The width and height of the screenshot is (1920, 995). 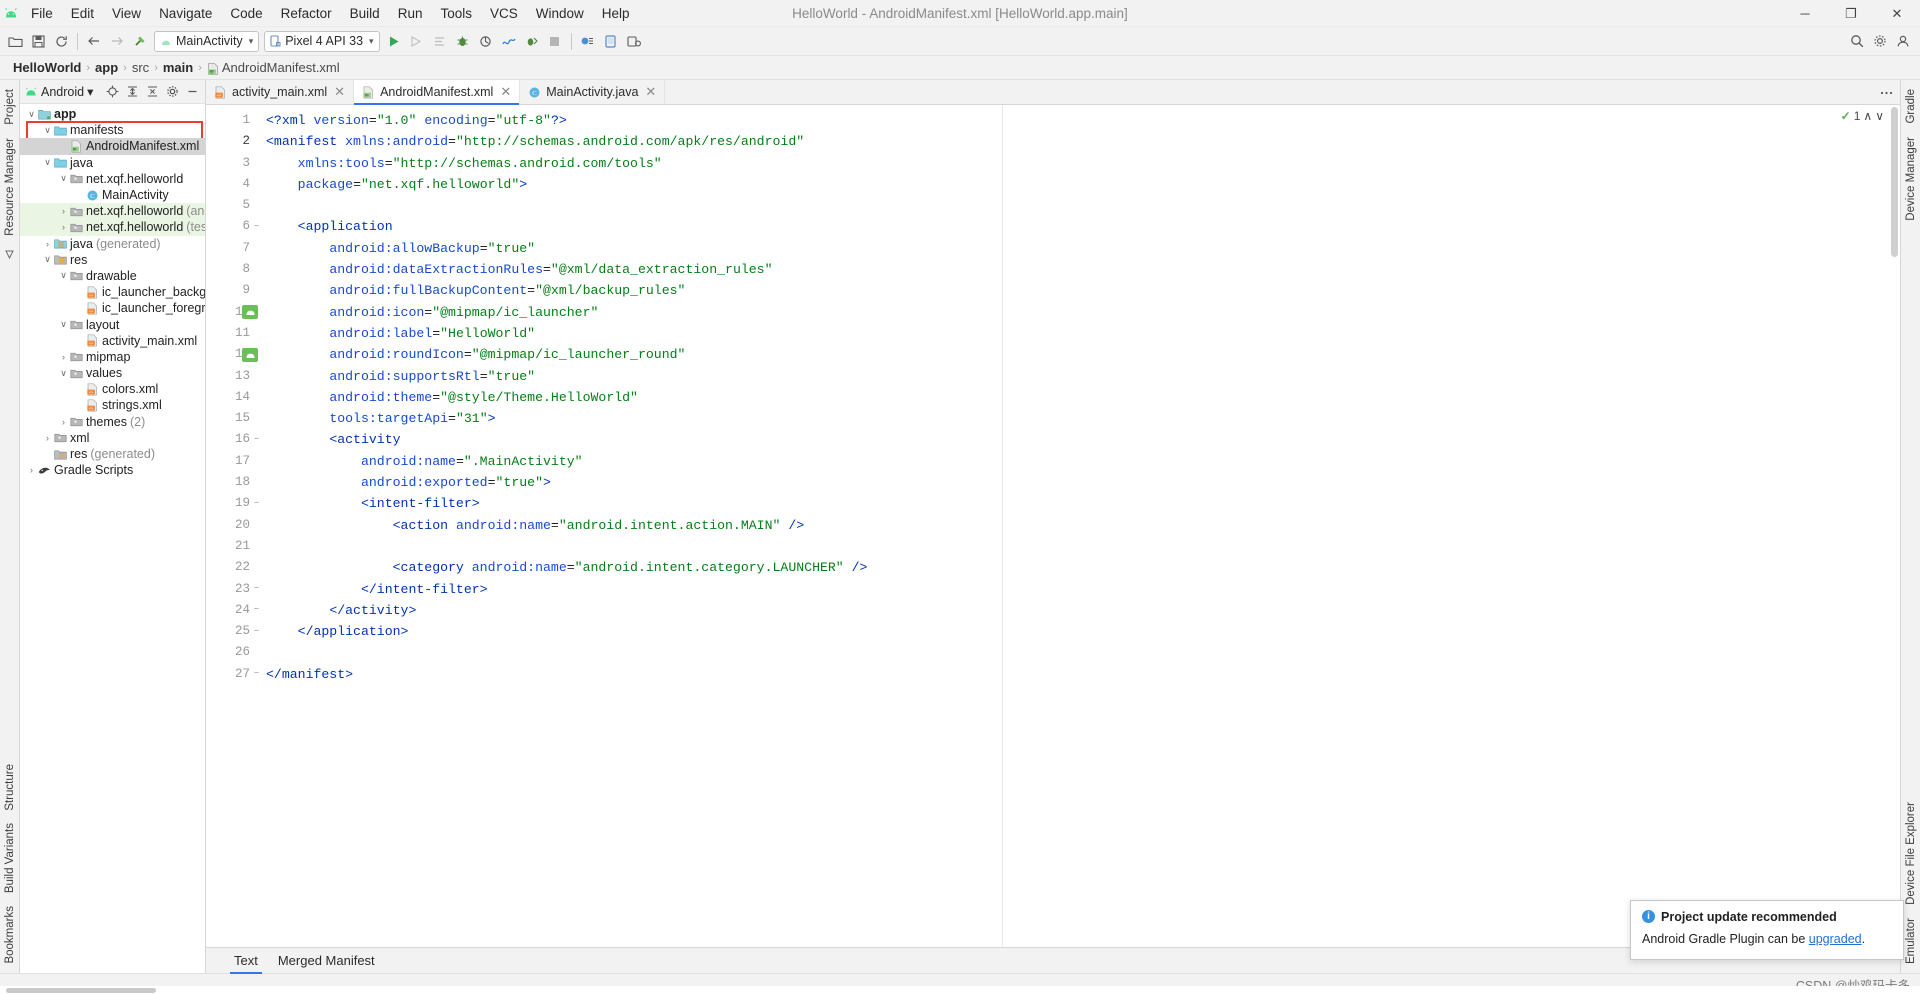 What do you see at coordinates (112, 179) in the screenshot?
I see `tree-item-net-xqf-helloworld: ∨ net.xqf.helloworld` at bounding box center [112, 179].